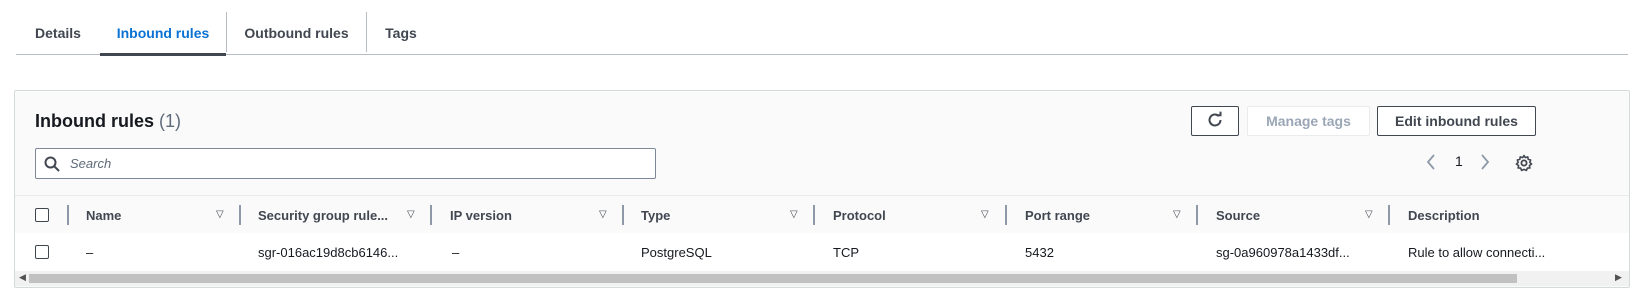  I want to click on rule-count: (1), so click(170, 121).